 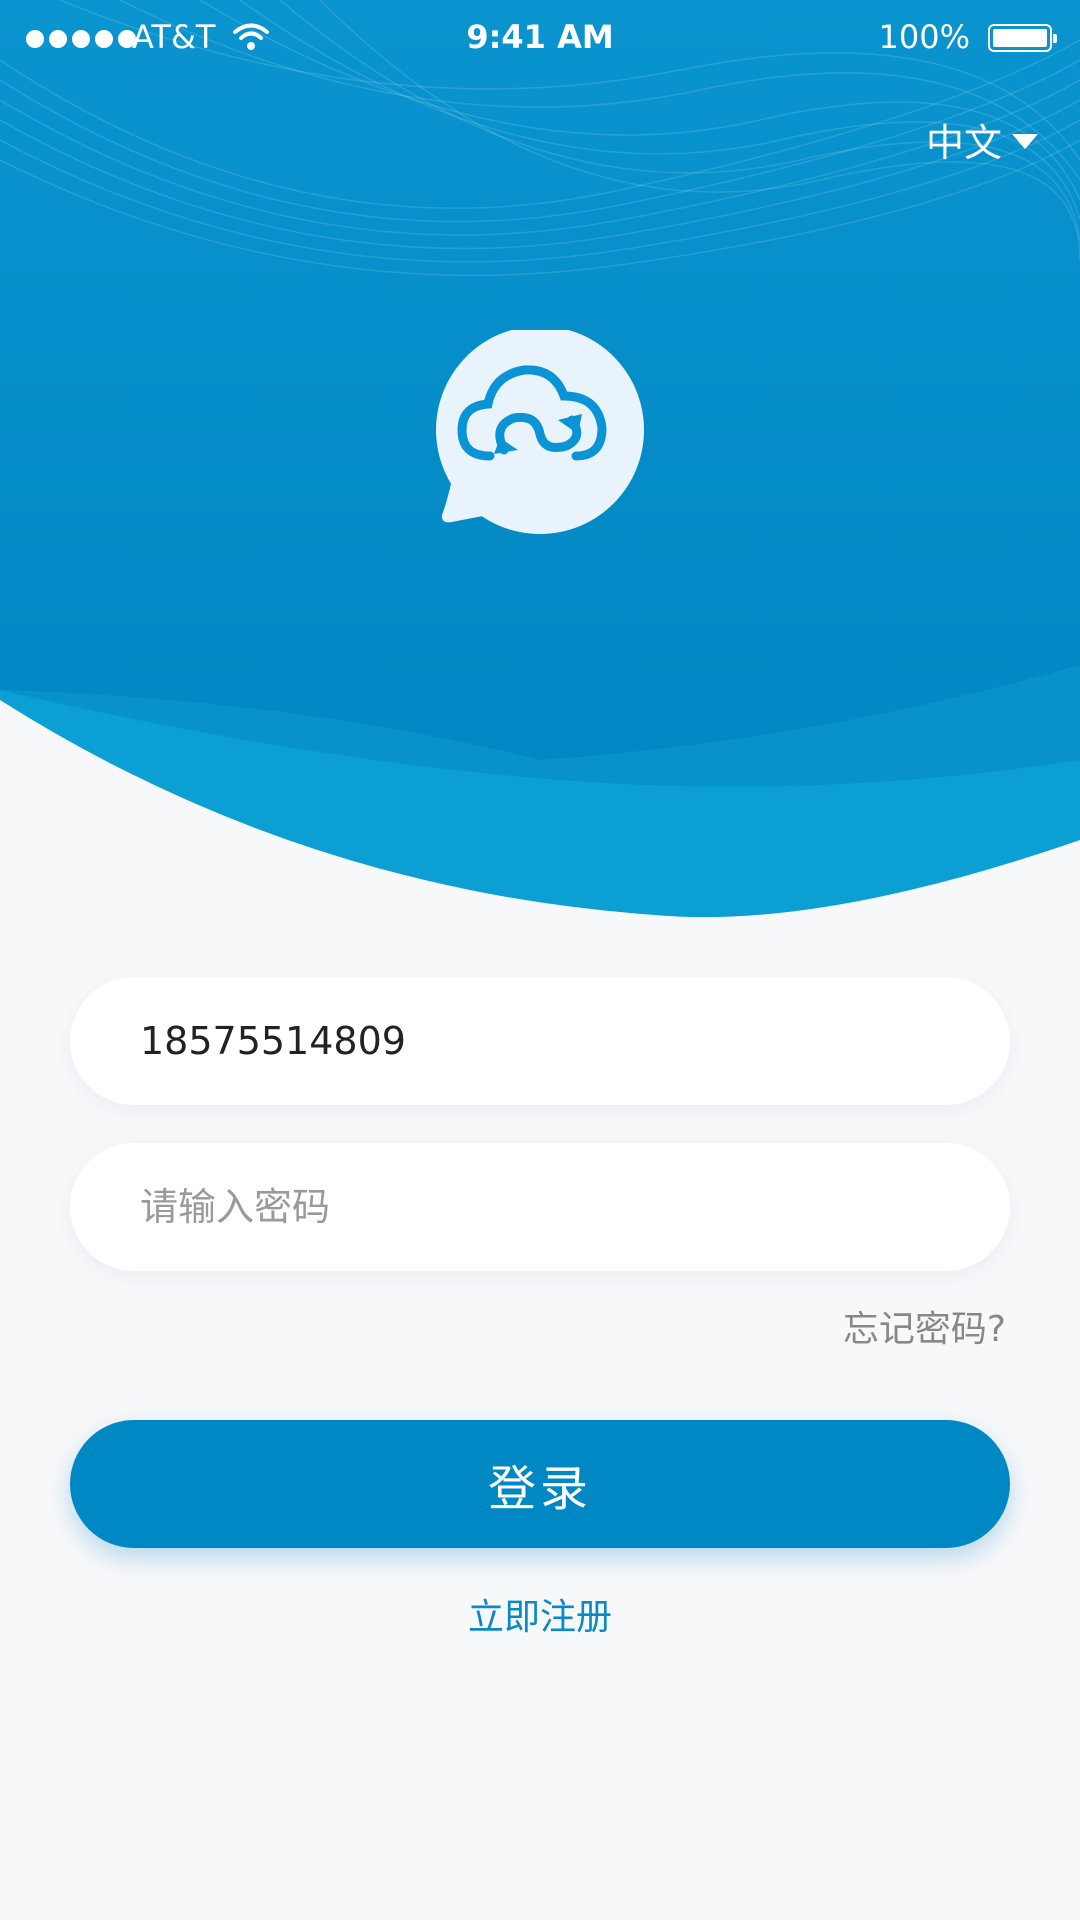 What do you see at coordinates (540, 432) in the screenshot?
I see `app-logo-icon` at bounding box center [540, 432].